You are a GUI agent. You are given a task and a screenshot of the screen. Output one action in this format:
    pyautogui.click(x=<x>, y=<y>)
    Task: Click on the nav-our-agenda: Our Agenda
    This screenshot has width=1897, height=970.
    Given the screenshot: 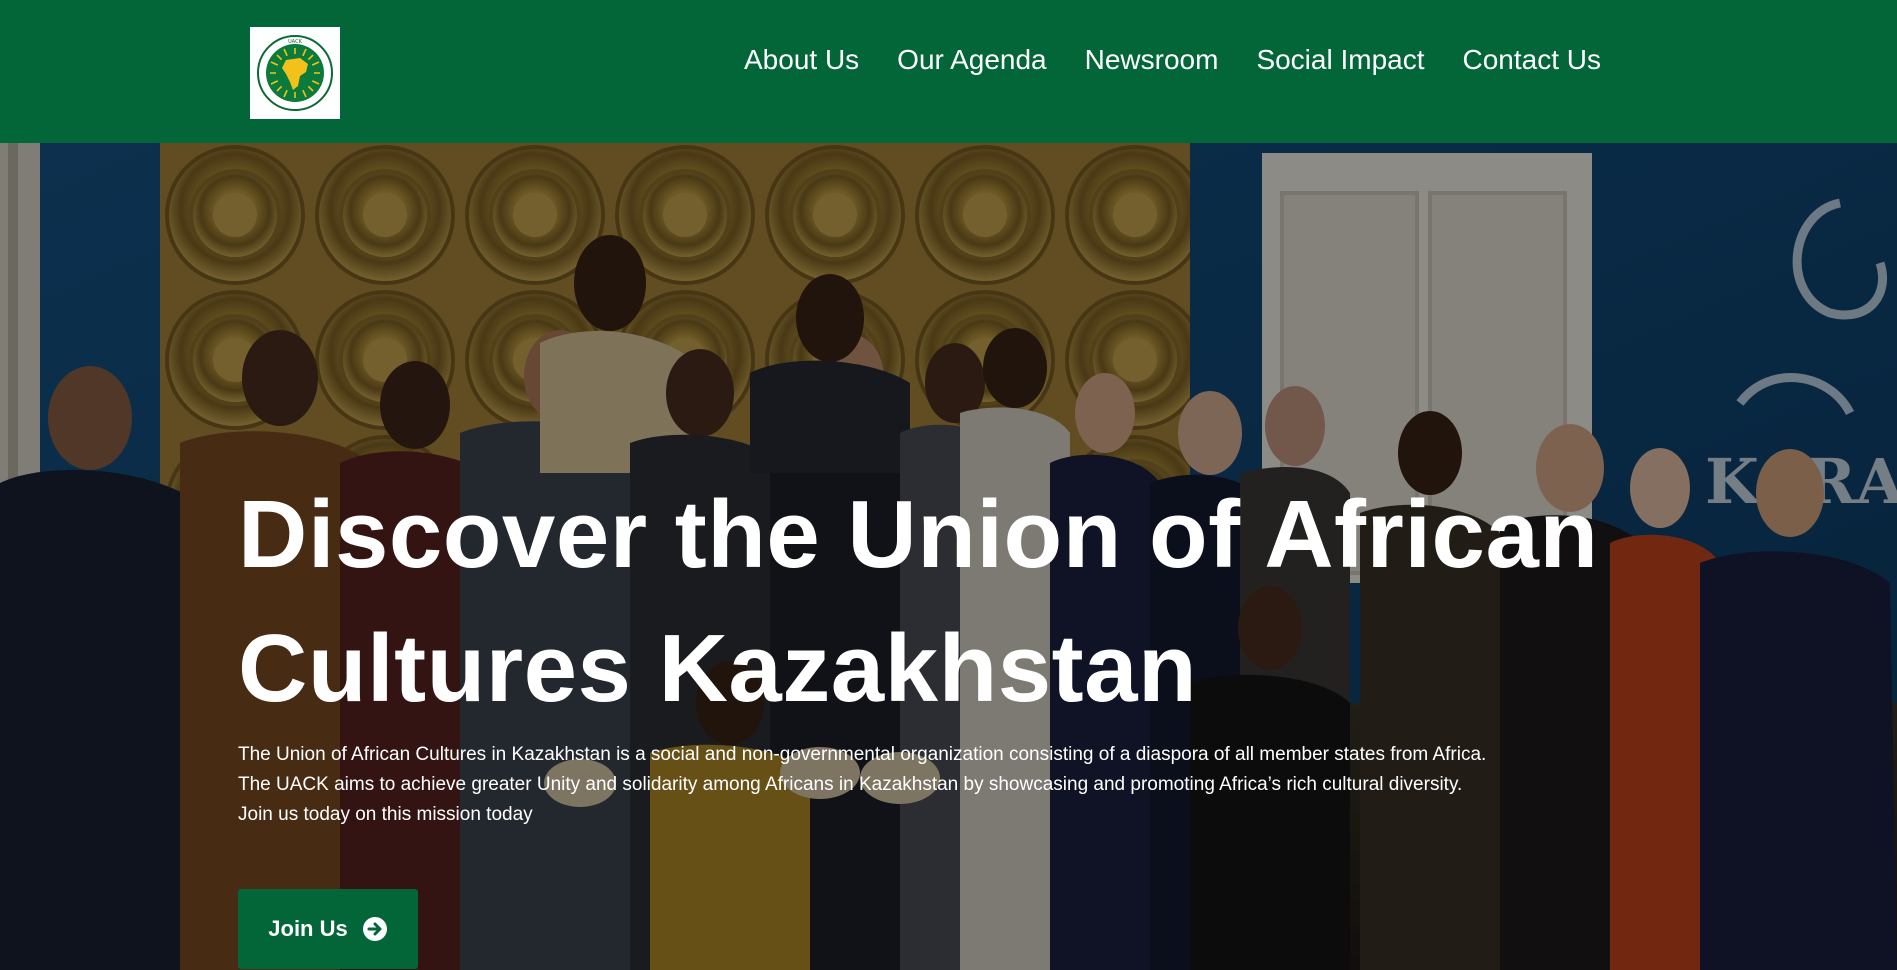 What is the action you would take?
    pyautogui.click(x=971, y=60)
    